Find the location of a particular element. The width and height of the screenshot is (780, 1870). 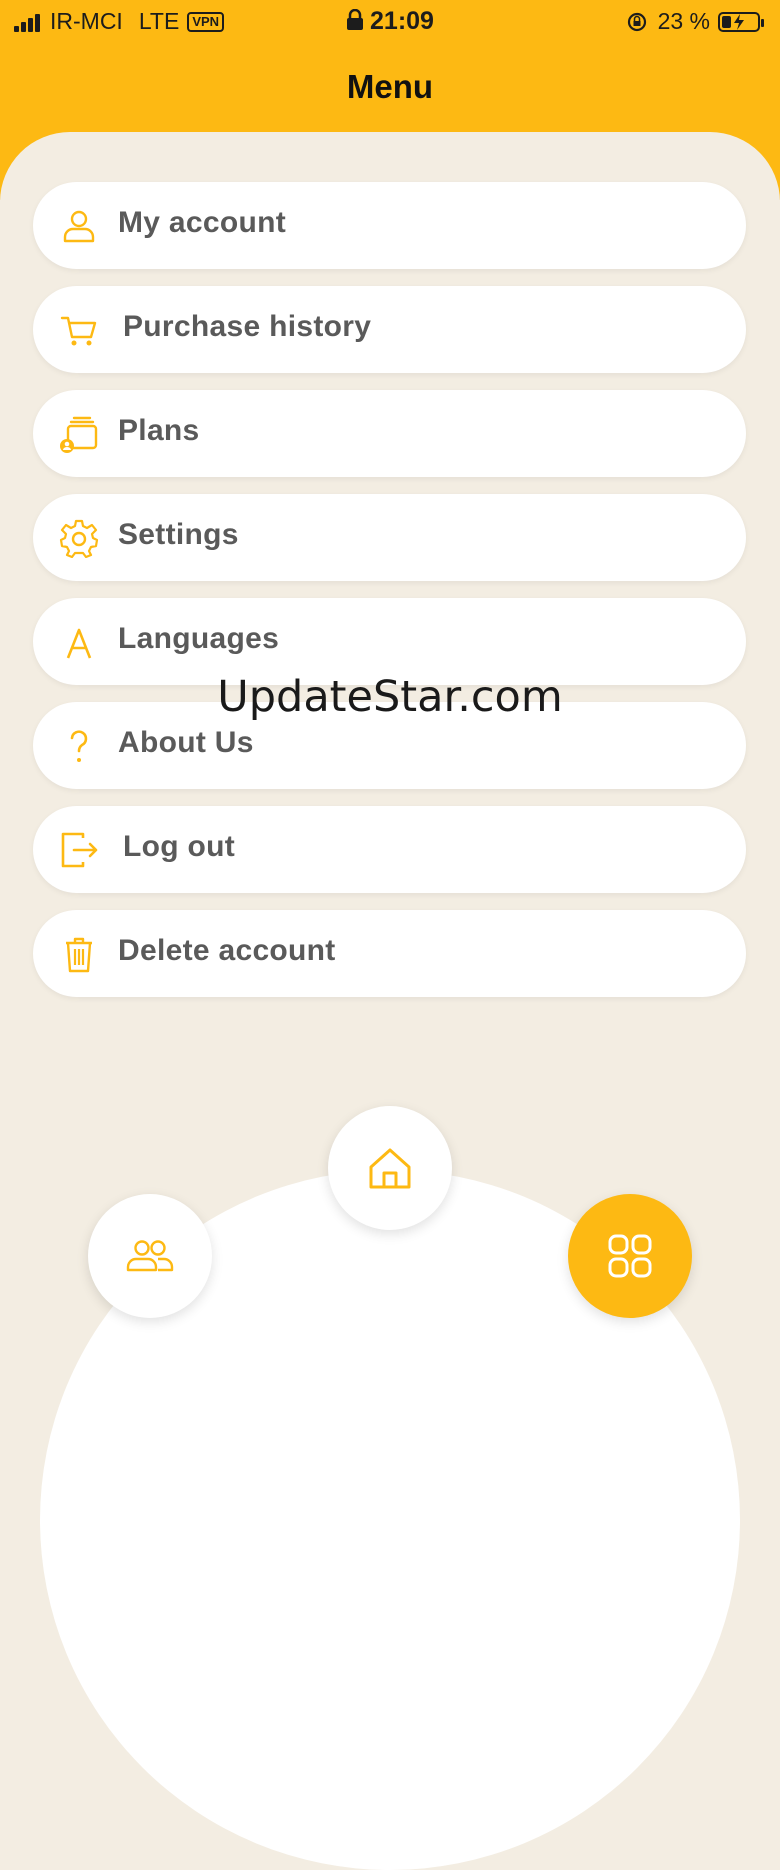

lock-icon is located at coordinates (355, 19).